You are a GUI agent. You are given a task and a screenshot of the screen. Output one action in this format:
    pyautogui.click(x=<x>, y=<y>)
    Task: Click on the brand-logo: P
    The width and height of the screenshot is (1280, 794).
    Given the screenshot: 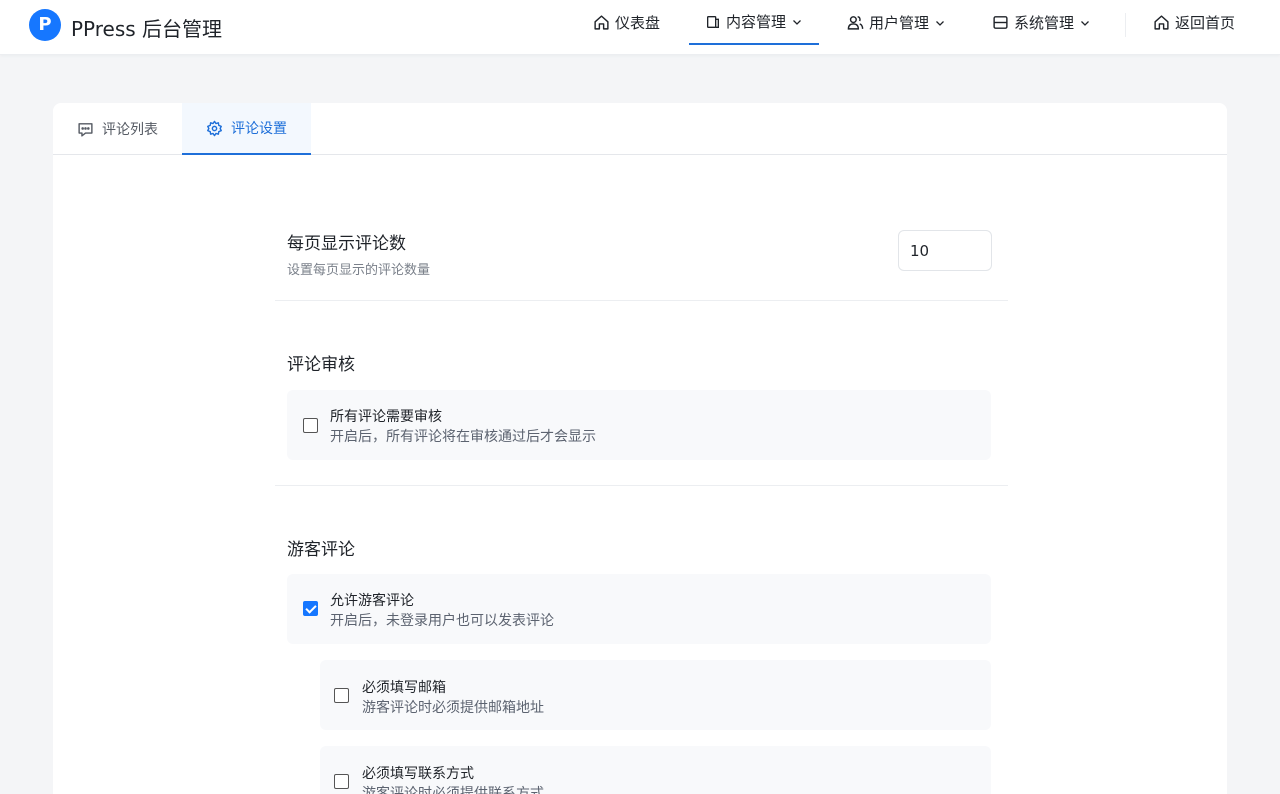 What is the action you would take?
    pyautogui.click(x=45, y=25)
    